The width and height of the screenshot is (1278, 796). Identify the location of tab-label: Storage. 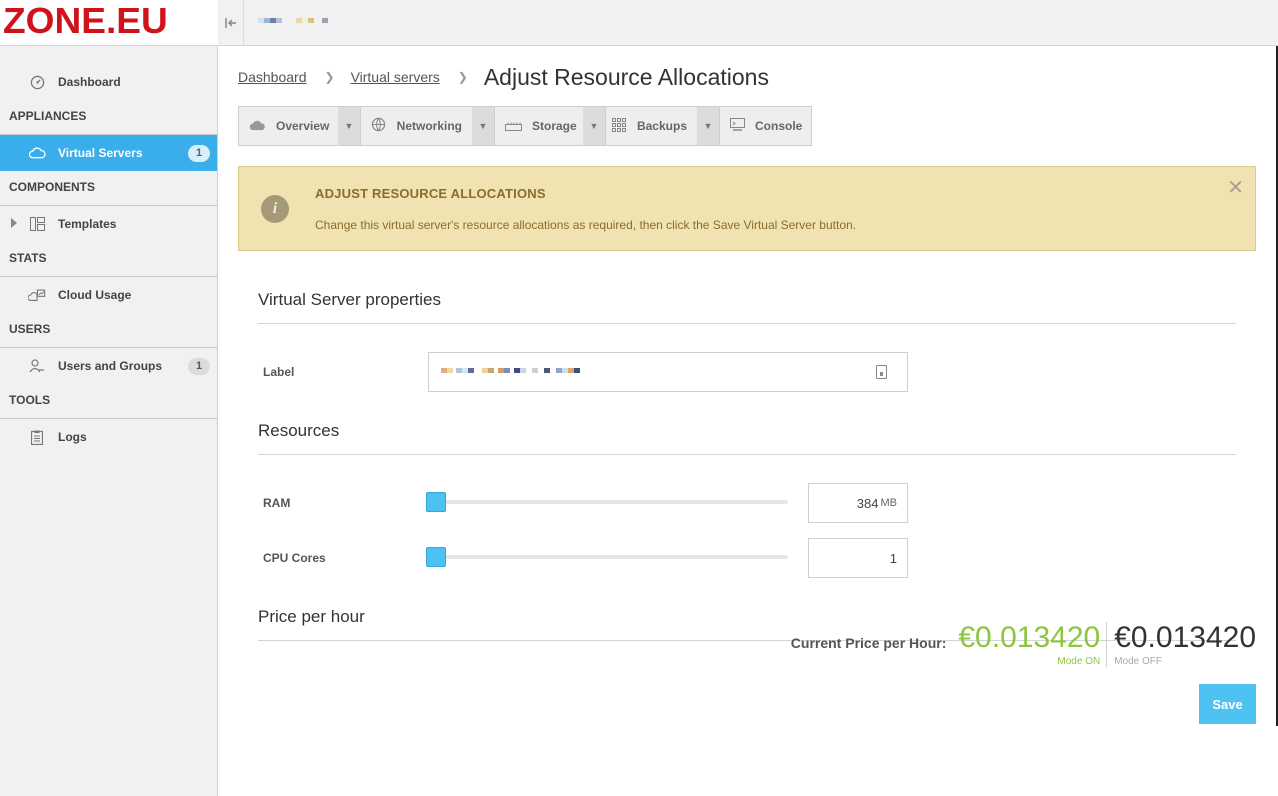
(554, 126).